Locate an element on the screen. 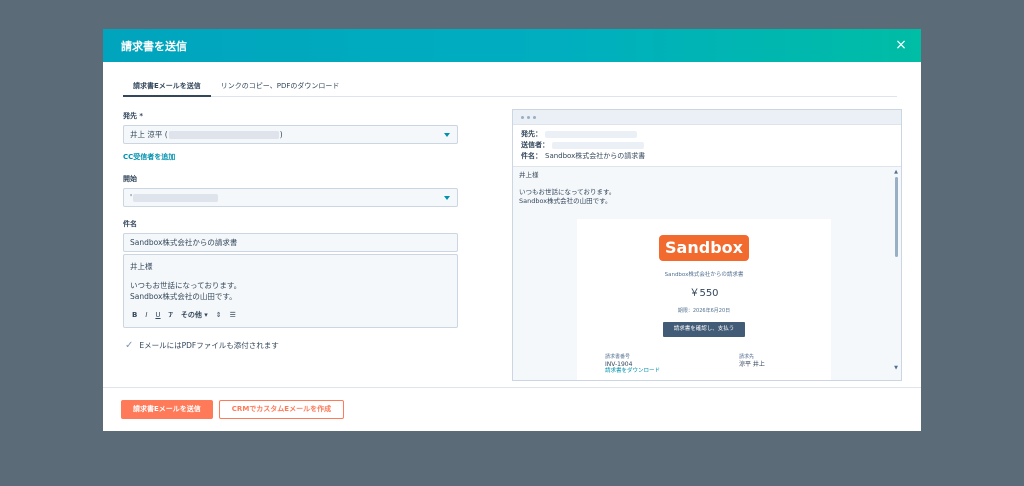  redacted-to is located at coordinates (591, 134).